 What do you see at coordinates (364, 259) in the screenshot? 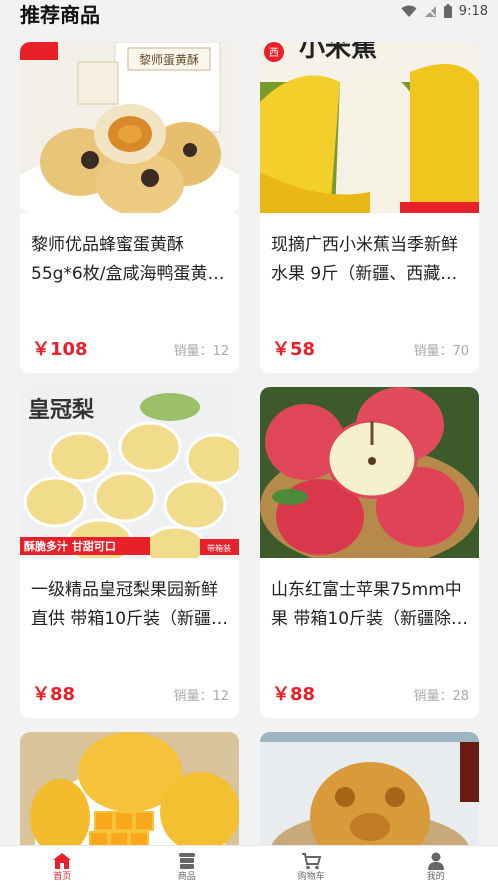
I see `product-name: 现摘广西小米蕉当季新鲜水果 9斤（新疆、西藏除外）` at bounding box center [364, 259].